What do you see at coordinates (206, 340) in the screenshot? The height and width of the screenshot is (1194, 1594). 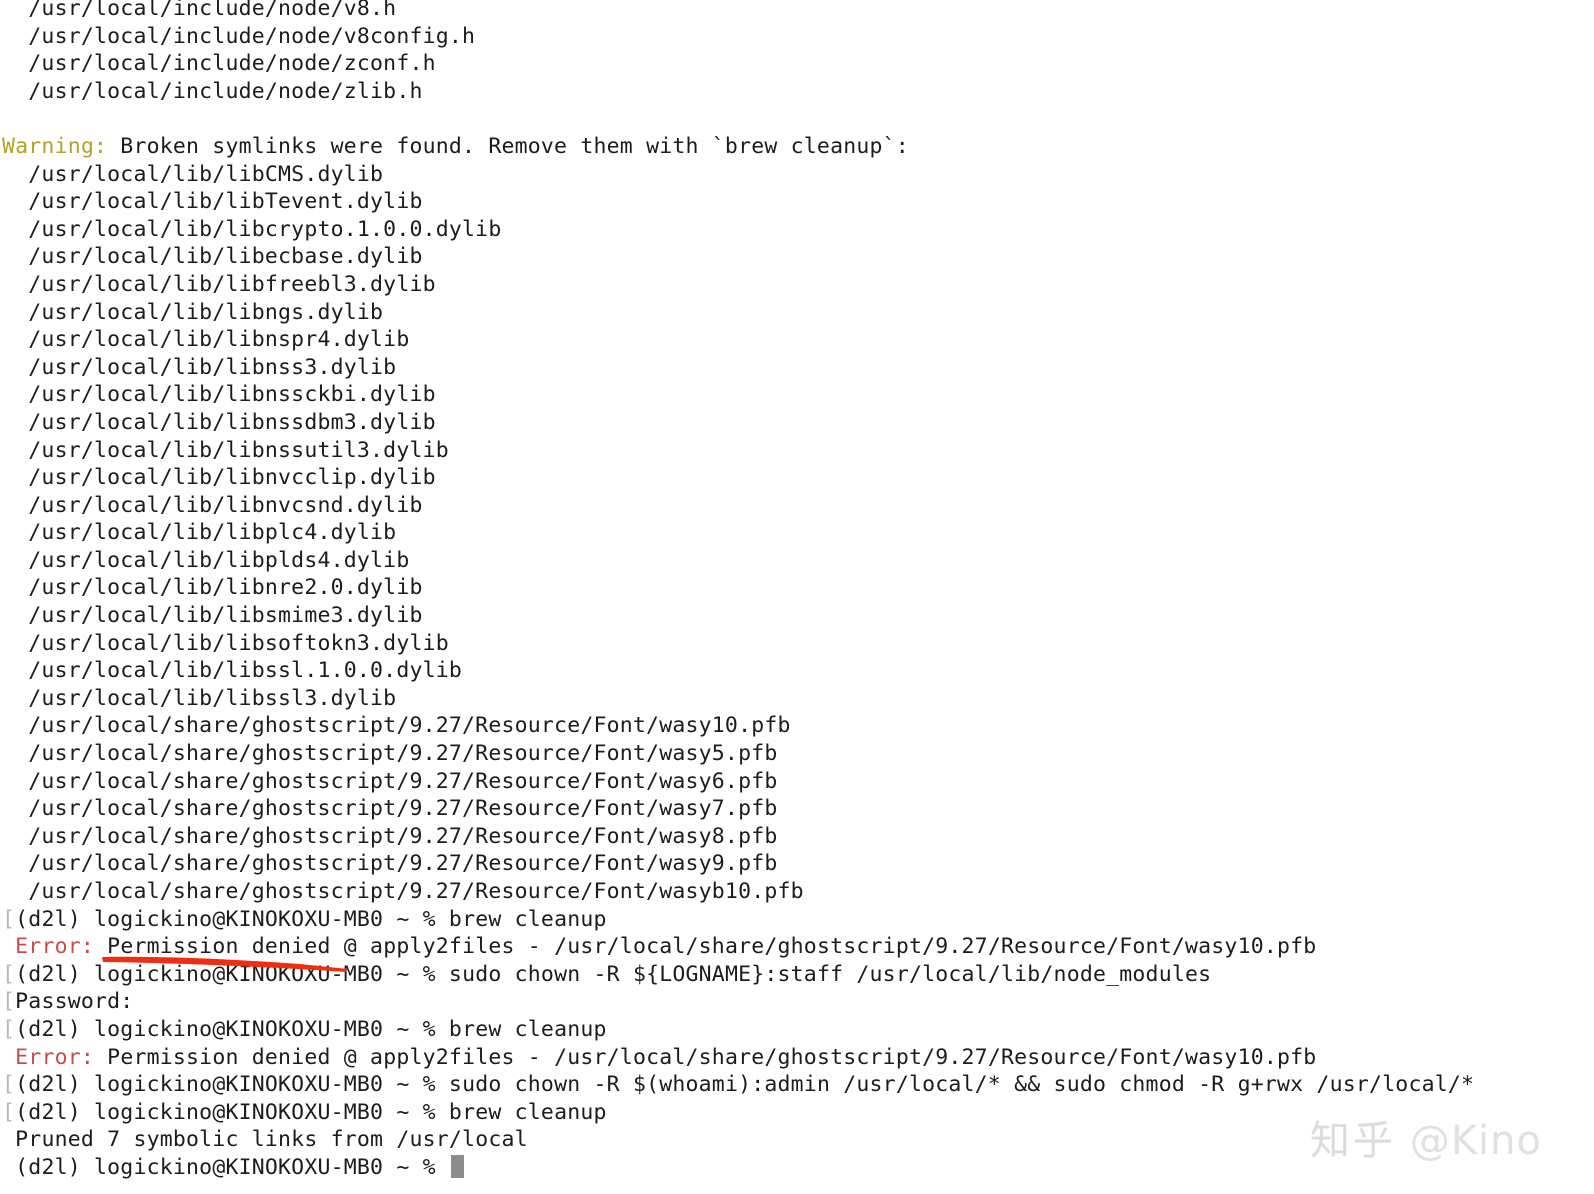 I see `output-text: /usr/local/lib/libnspr4.dylib` at bounding box center [206, 340].